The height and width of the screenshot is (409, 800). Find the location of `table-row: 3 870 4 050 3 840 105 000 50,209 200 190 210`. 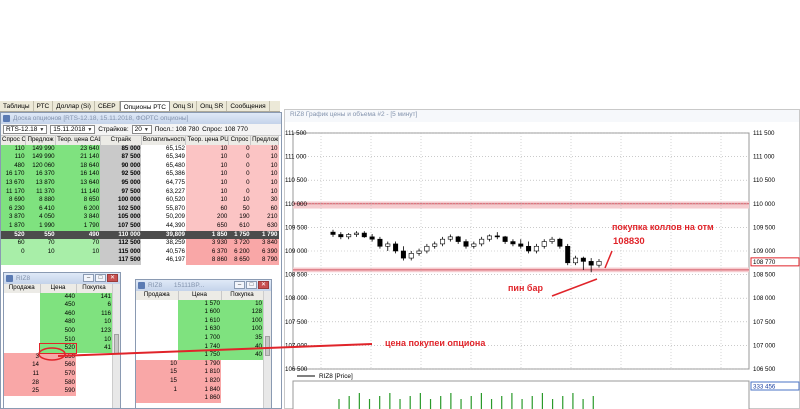

table-row: 3 870 4 050 3 840 105 000 50,209 200 190 210 is located at coordinates (140, 217).